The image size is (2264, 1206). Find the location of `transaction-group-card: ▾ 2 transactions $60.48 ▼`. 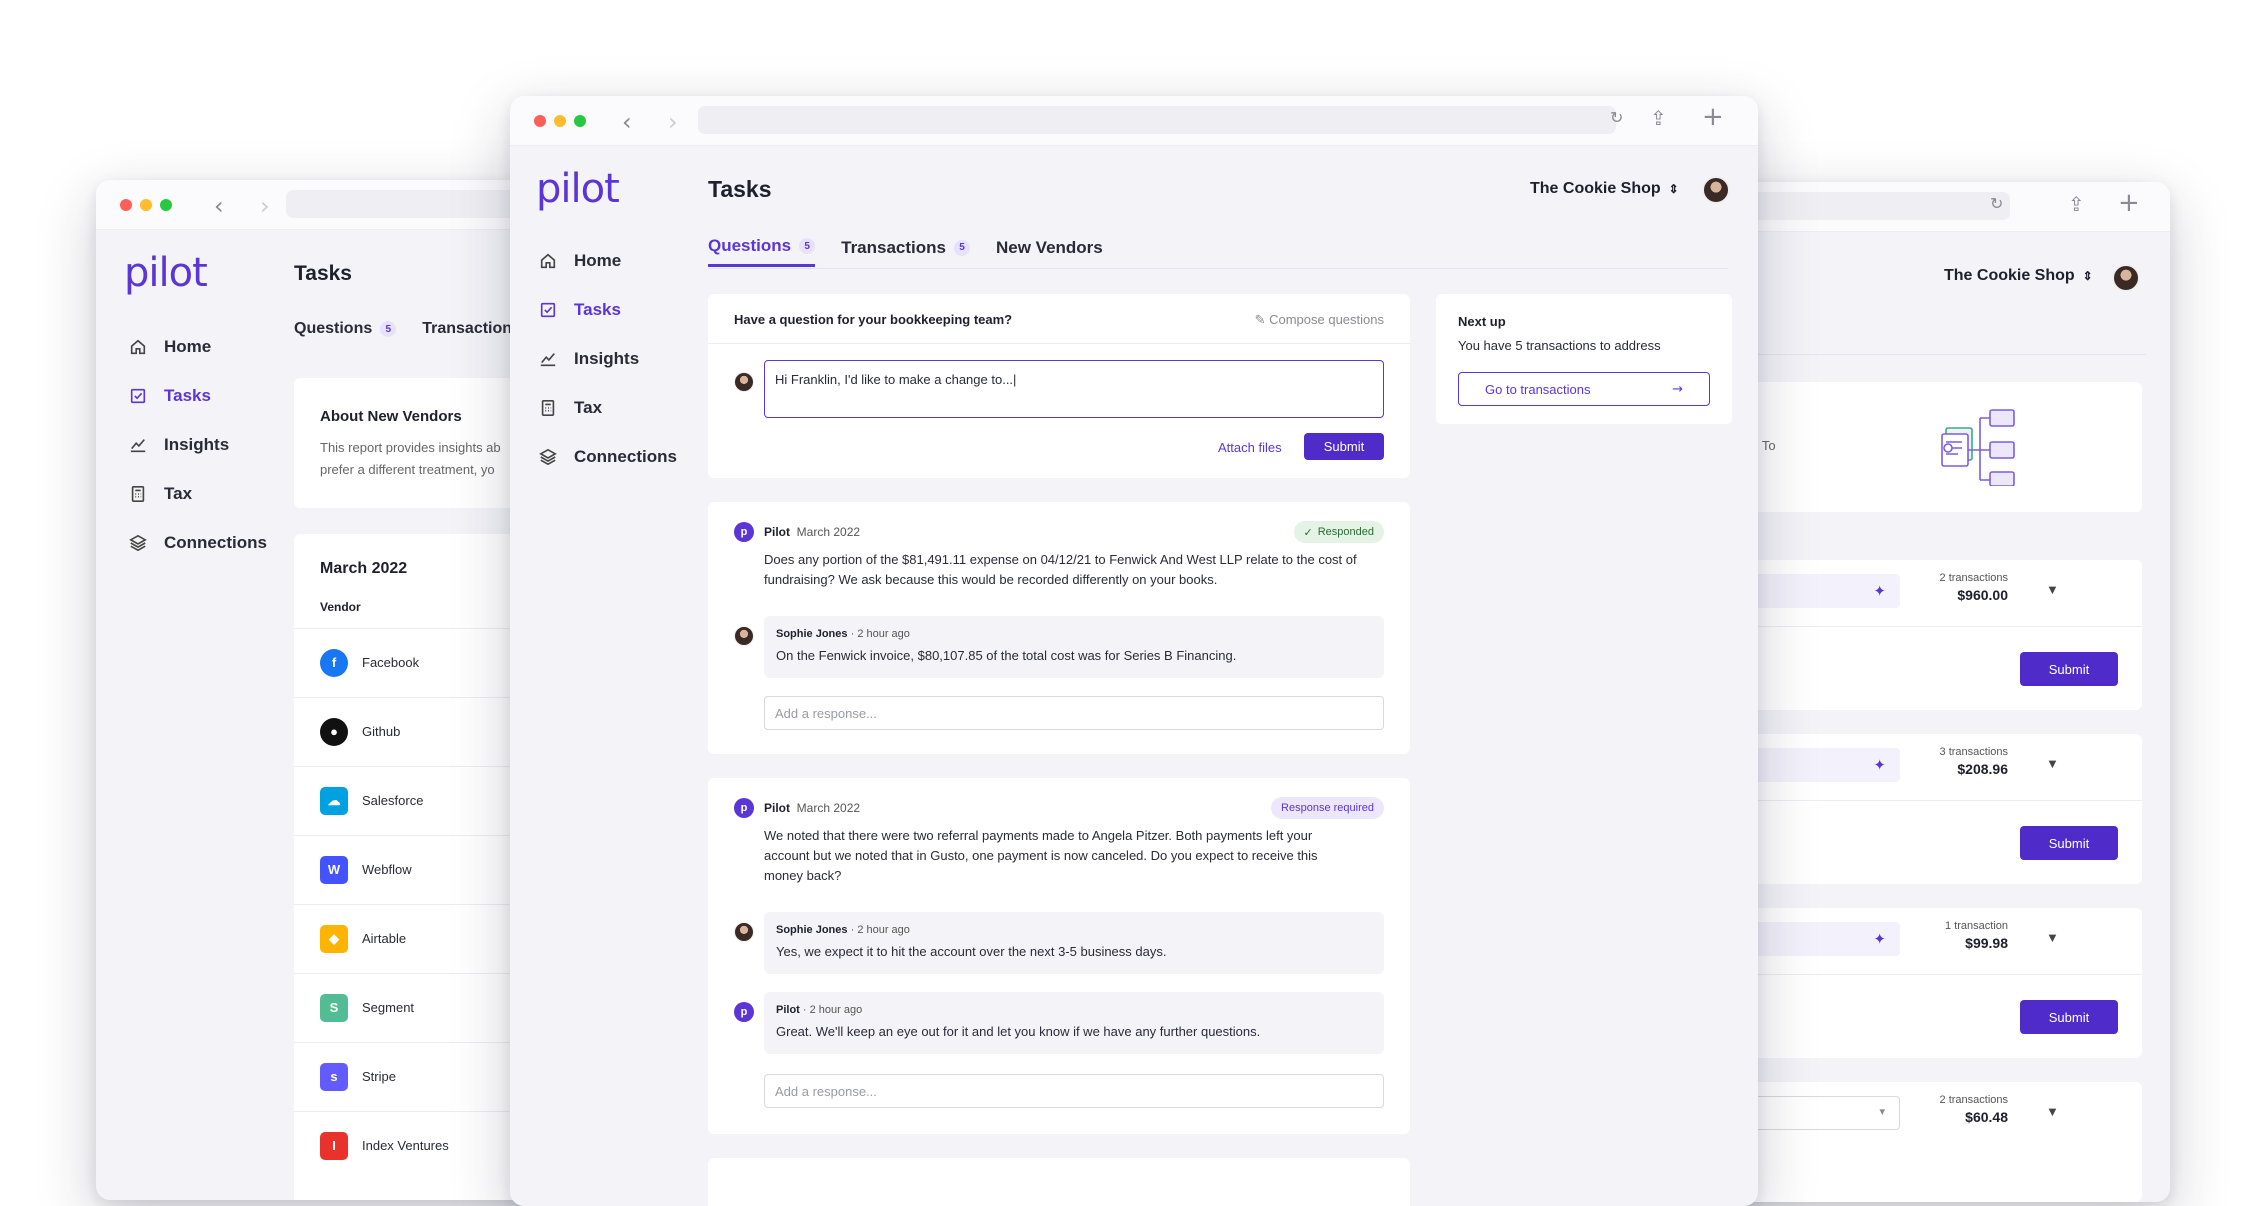

transaction-group-card: ▾ 2 transactions $60.48 ▼ is located at coordinates (1921, 1142).